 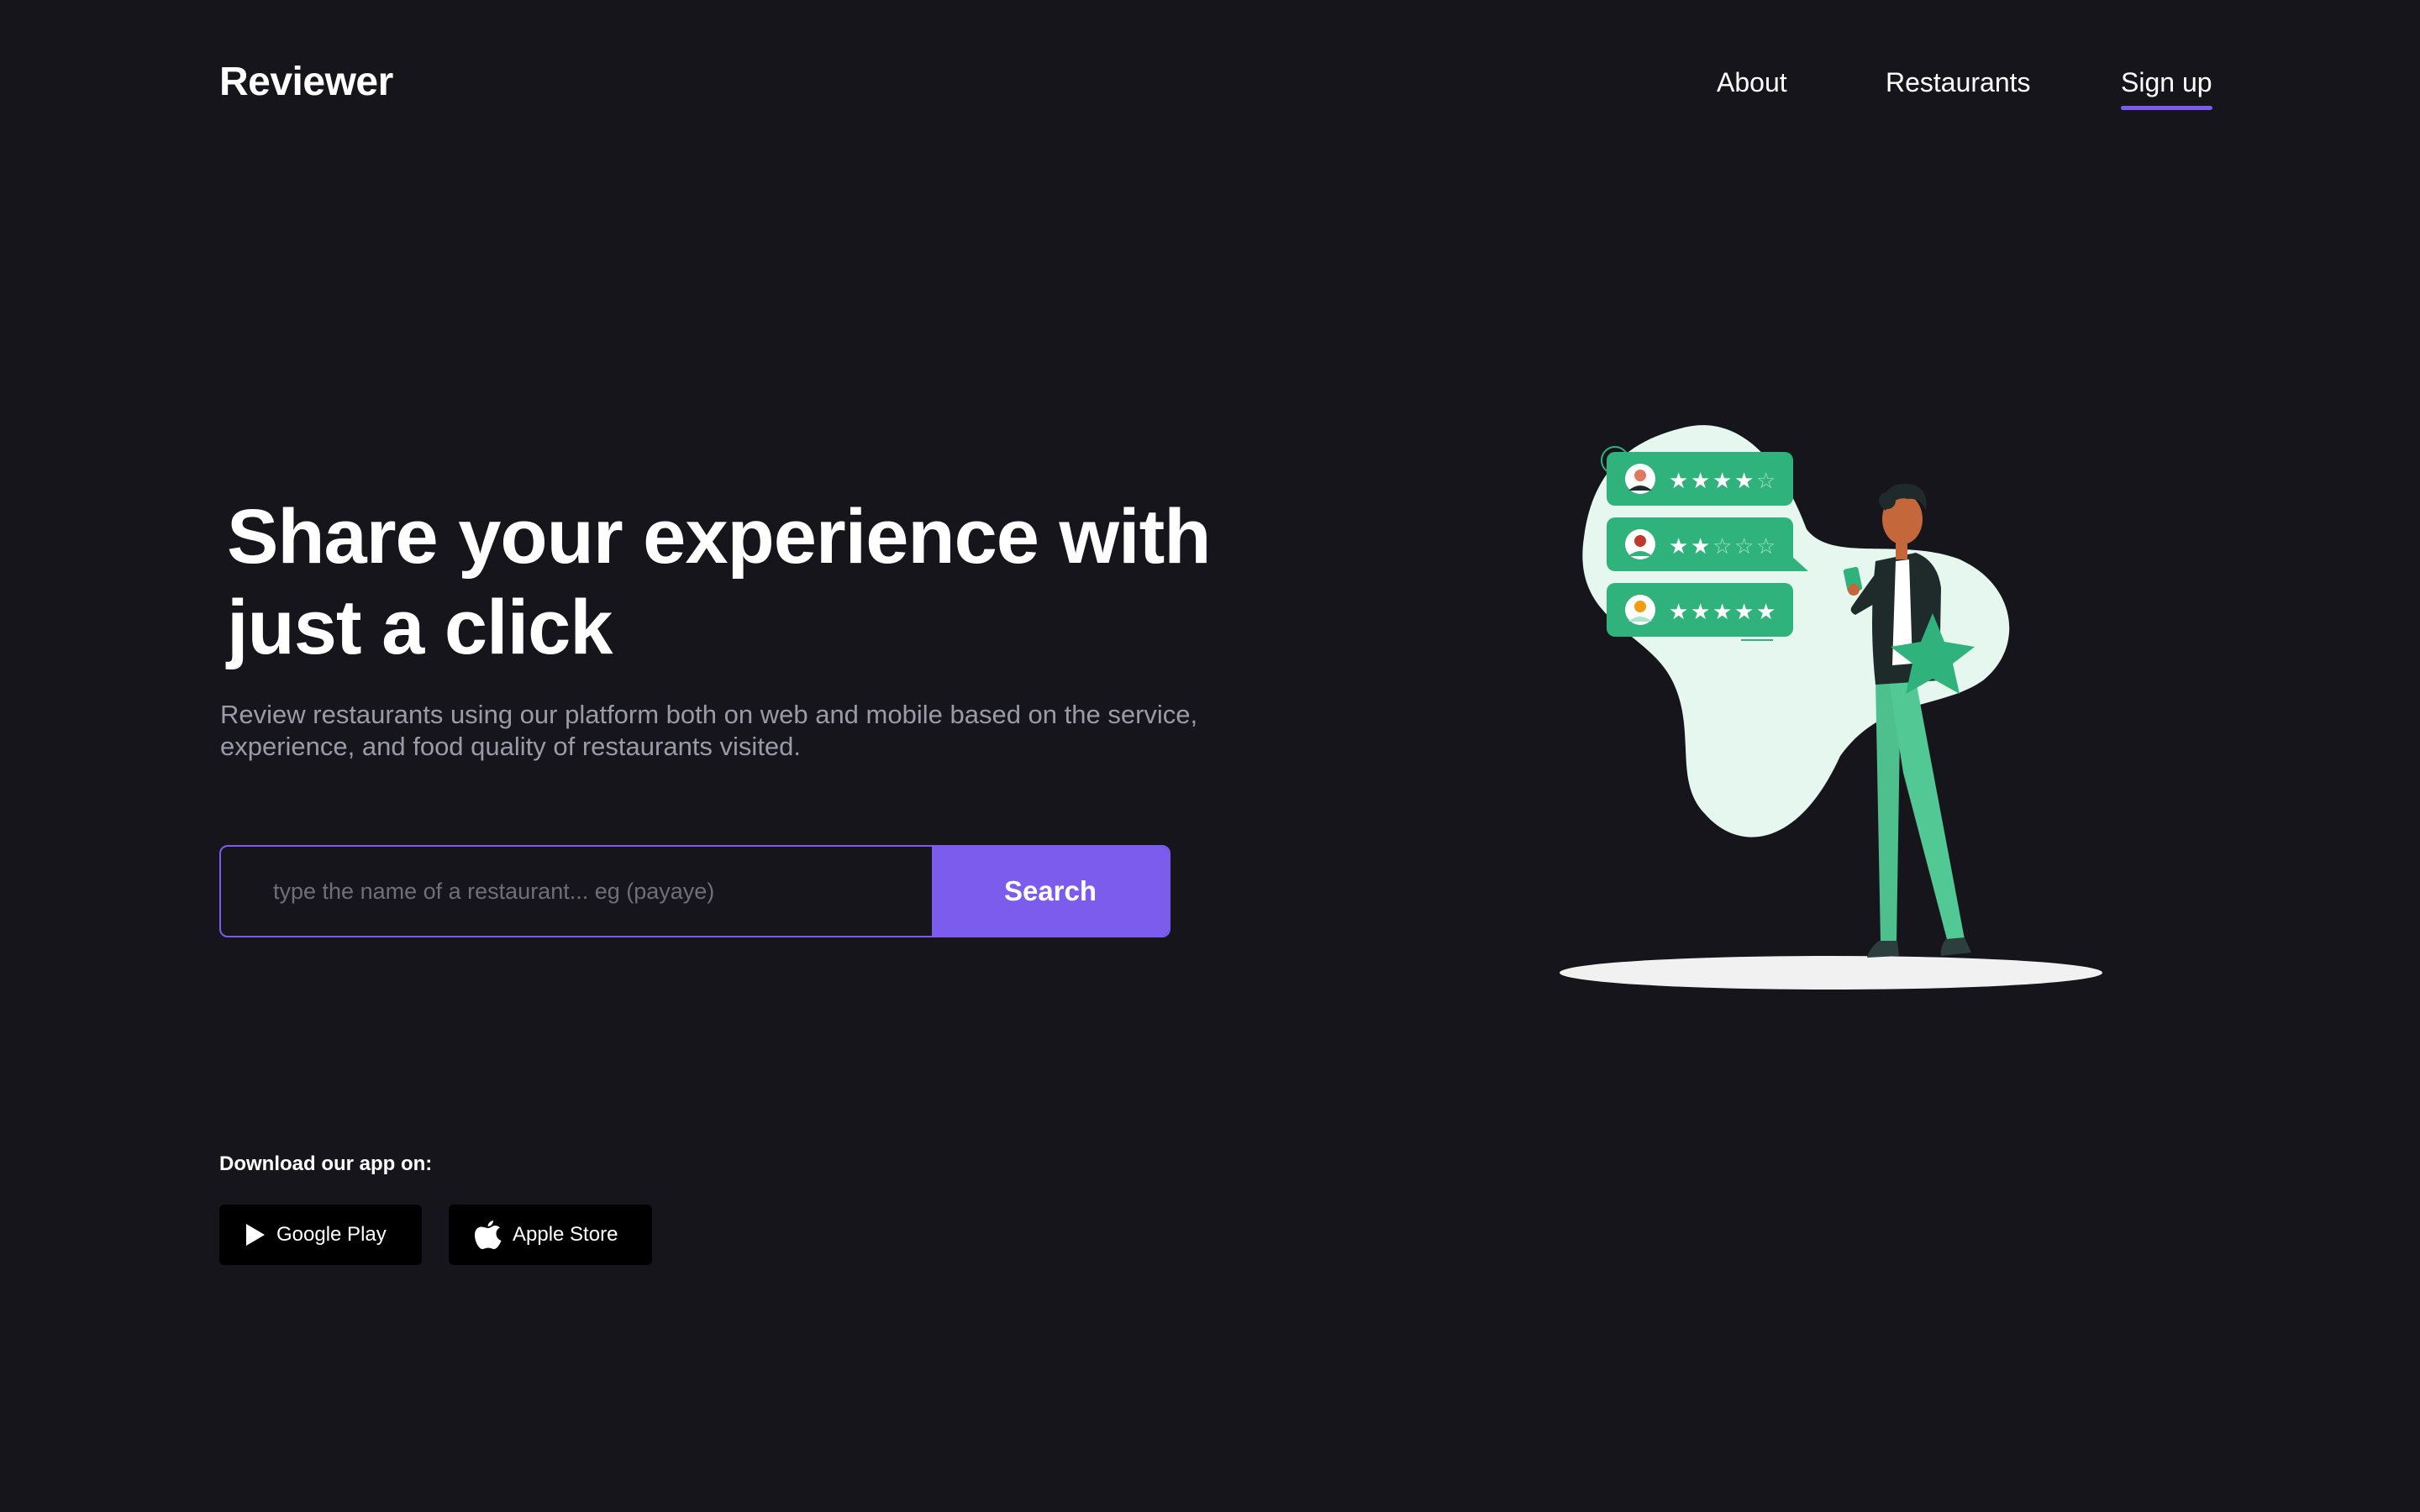 What do you see at coordinates (1050, 891) in the screenshot?
I see `search-button: Search` at bounding box center [1050, 891].